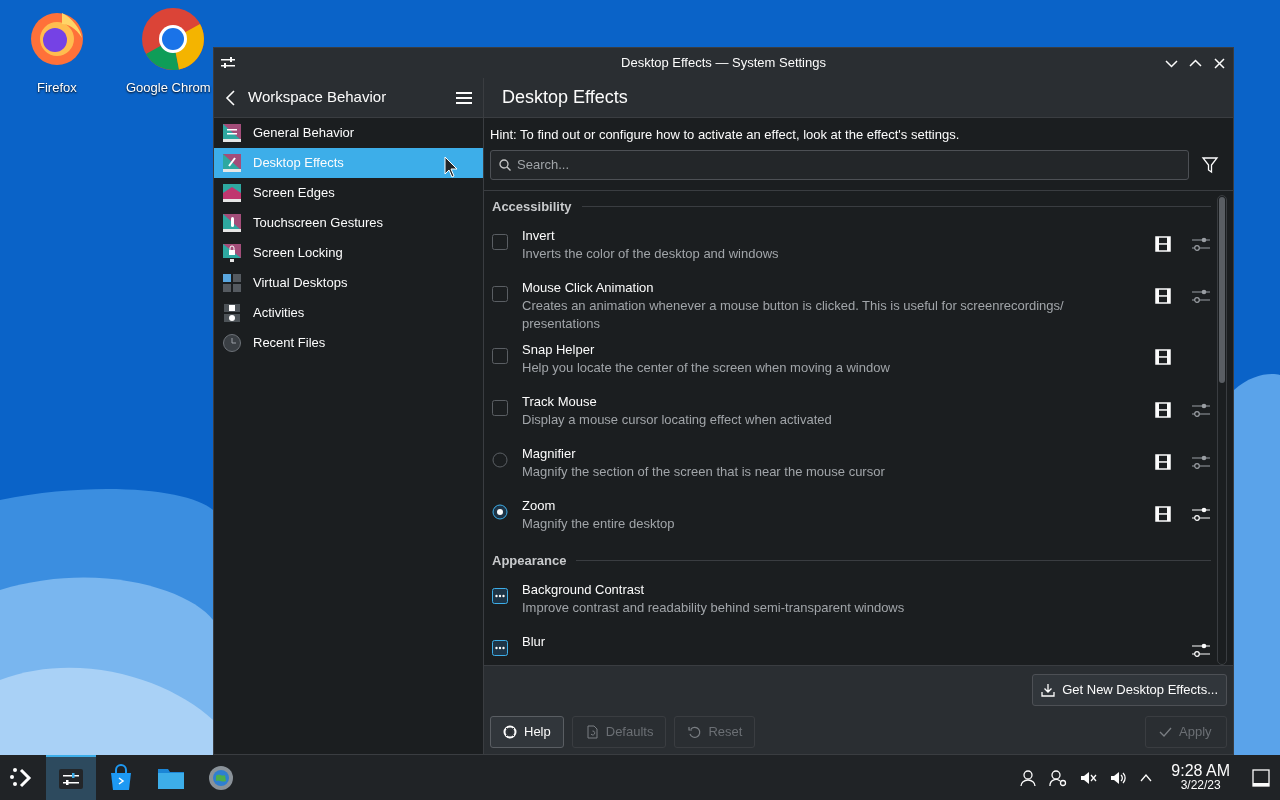 Image resolution: width=1280 pixels, height=800 pixels. I want to click on page-title: Desktop Effects, so click(565, 97).